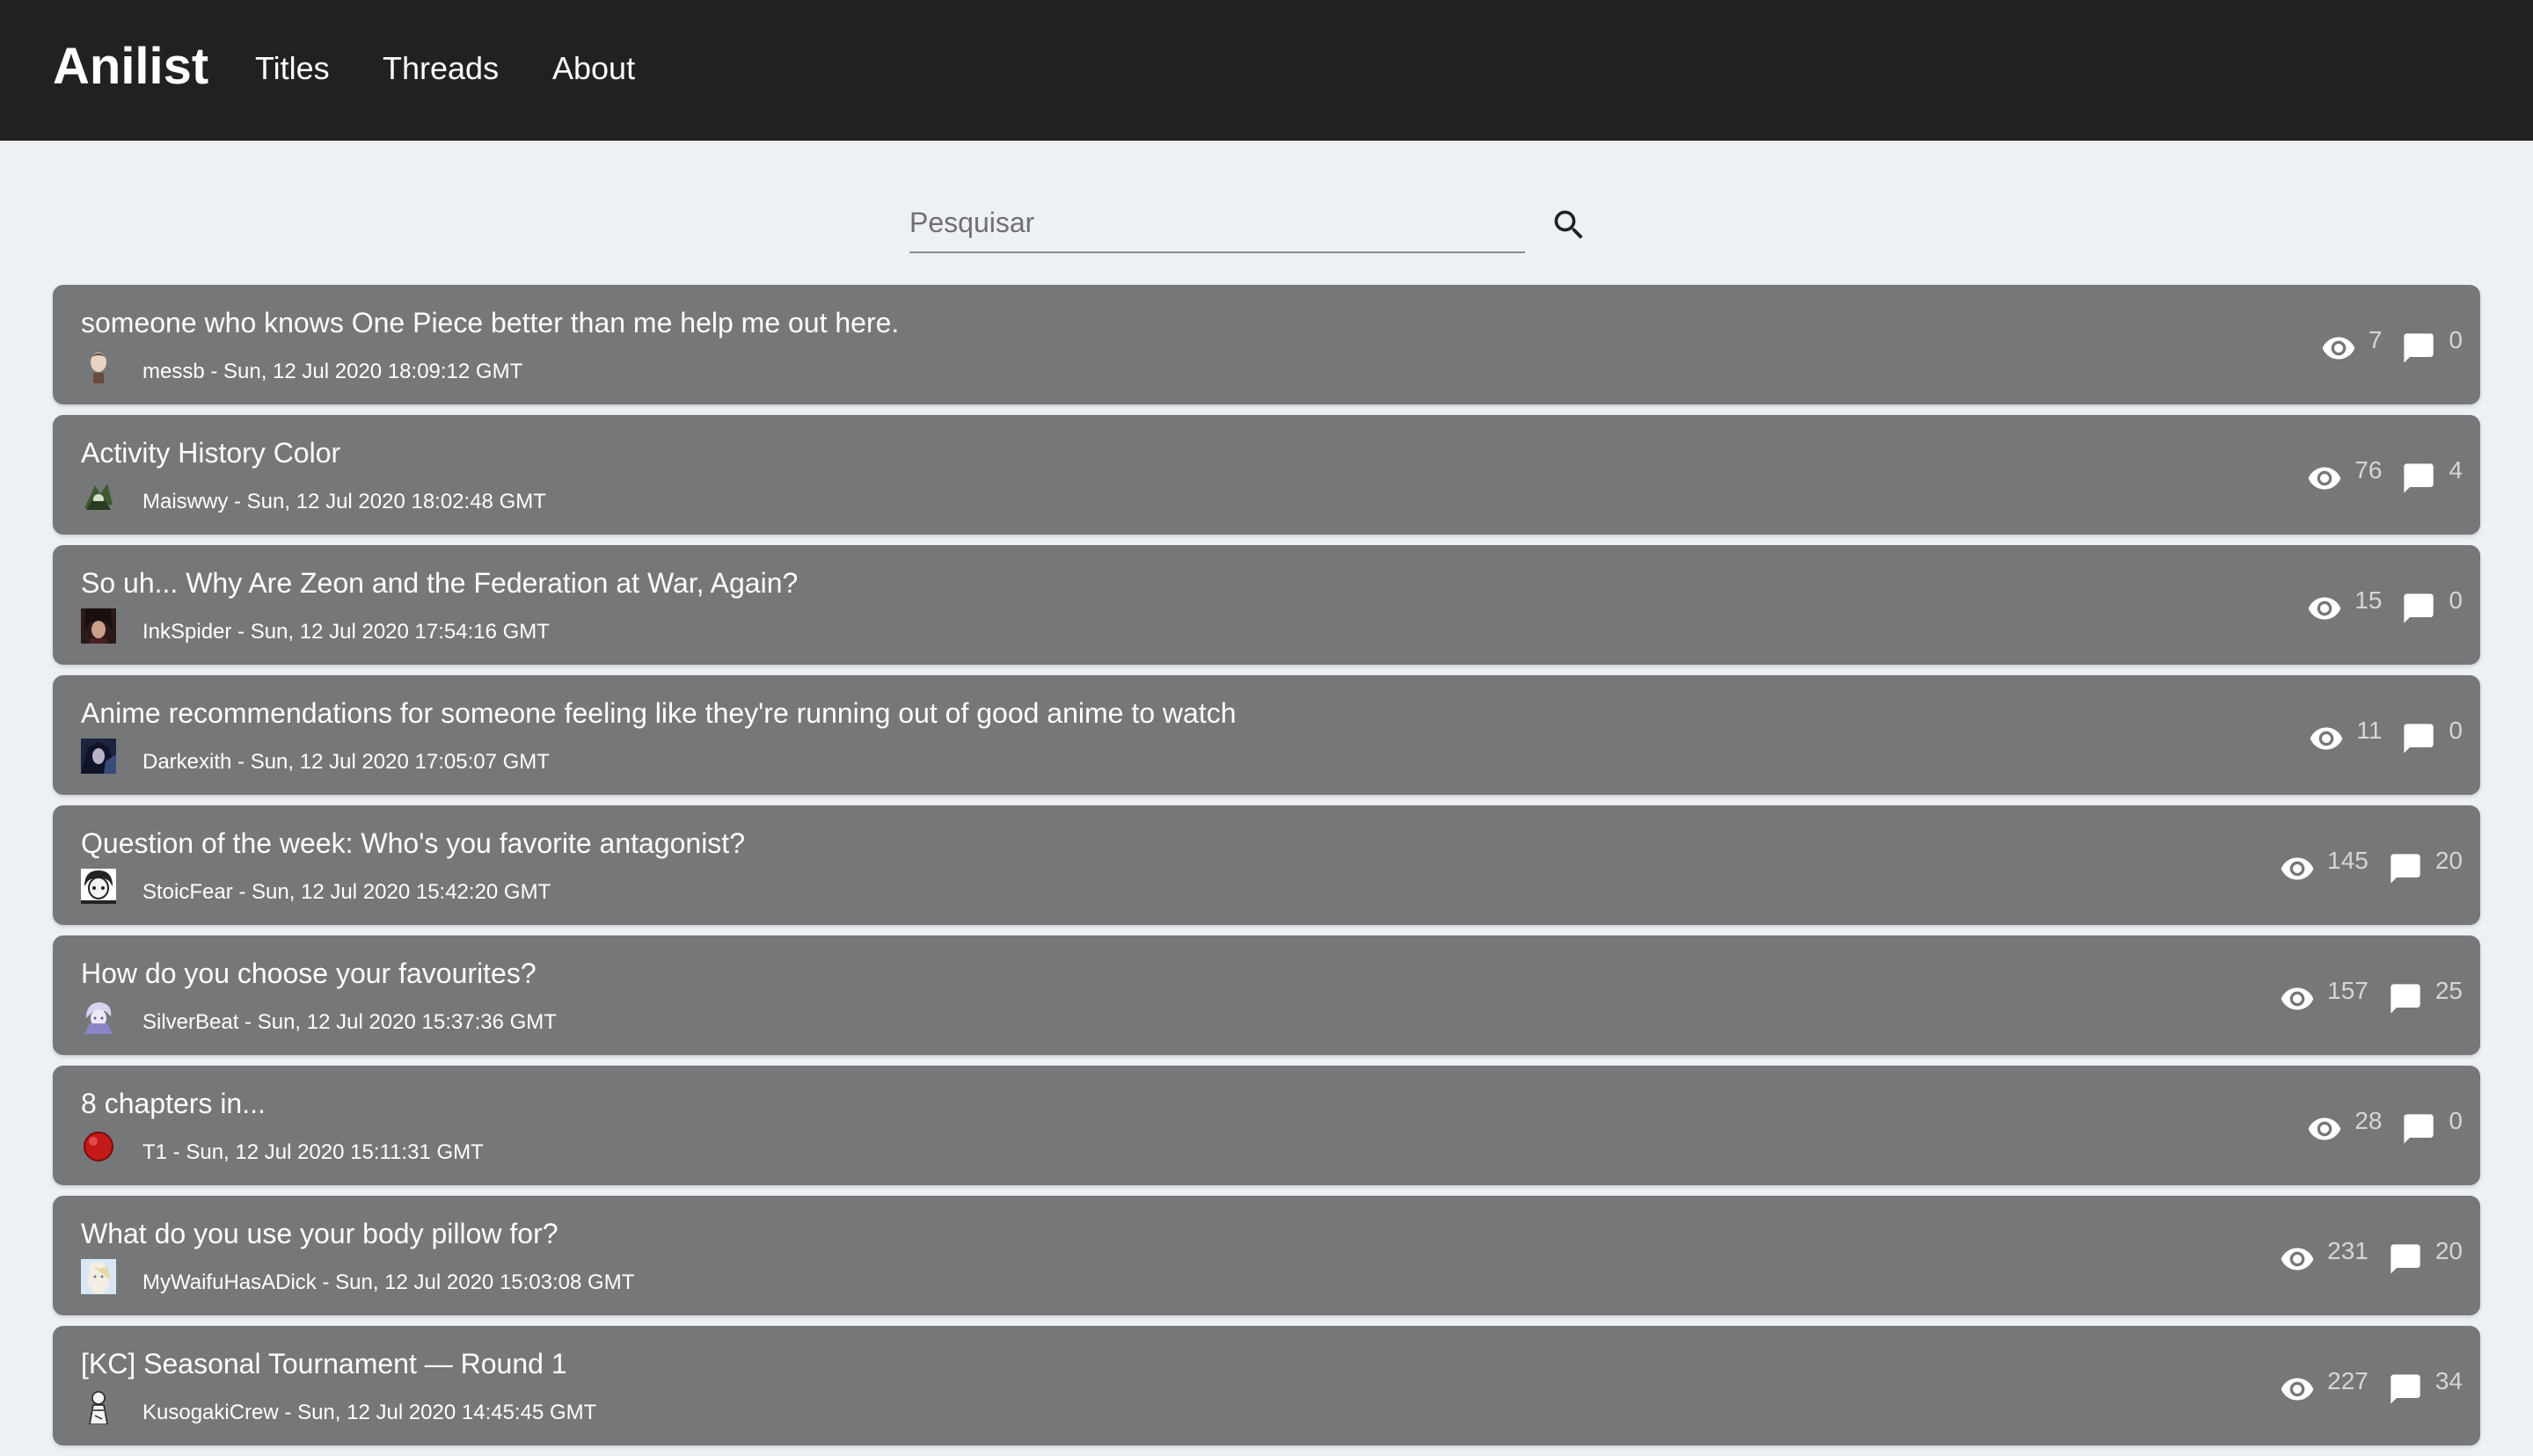 The height and width of the screenshot is (1456, 2533). I want to click on thread-title: How do you choose your favourites?, so click(309, 973).